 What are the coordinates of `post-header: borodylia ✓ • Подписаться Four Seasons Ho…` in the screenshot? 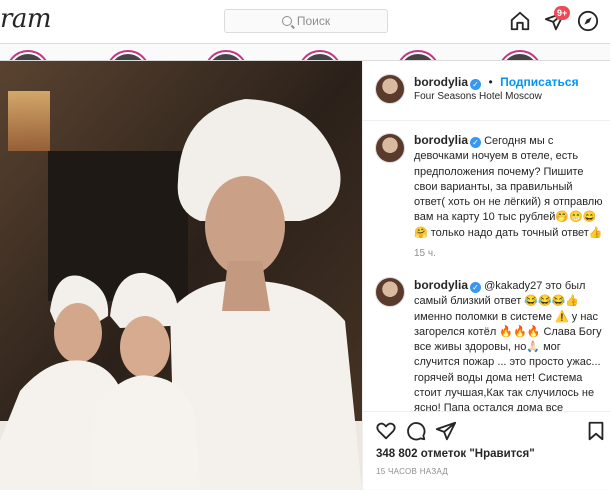 It's located at (486, 91).